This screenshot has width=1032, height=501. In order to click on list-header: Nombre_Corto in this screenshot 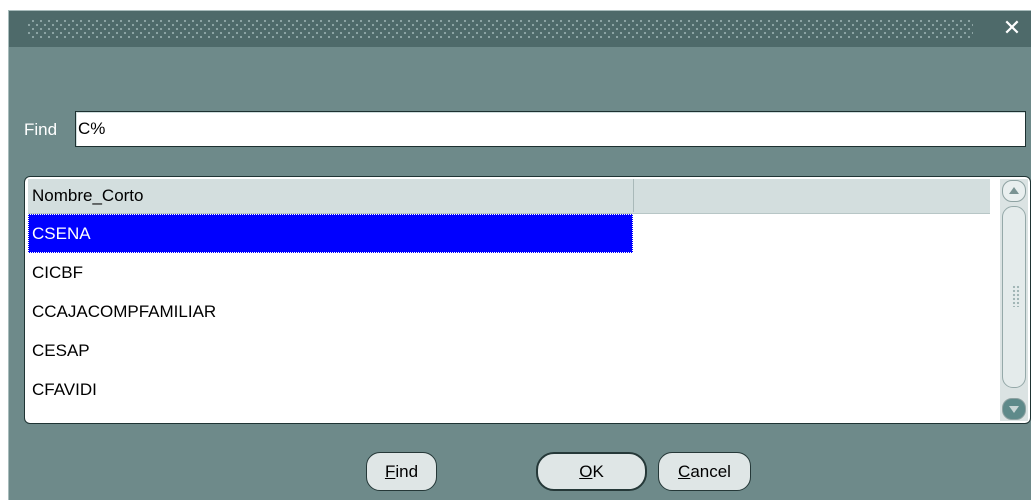, I will do `click(509, 196)`.